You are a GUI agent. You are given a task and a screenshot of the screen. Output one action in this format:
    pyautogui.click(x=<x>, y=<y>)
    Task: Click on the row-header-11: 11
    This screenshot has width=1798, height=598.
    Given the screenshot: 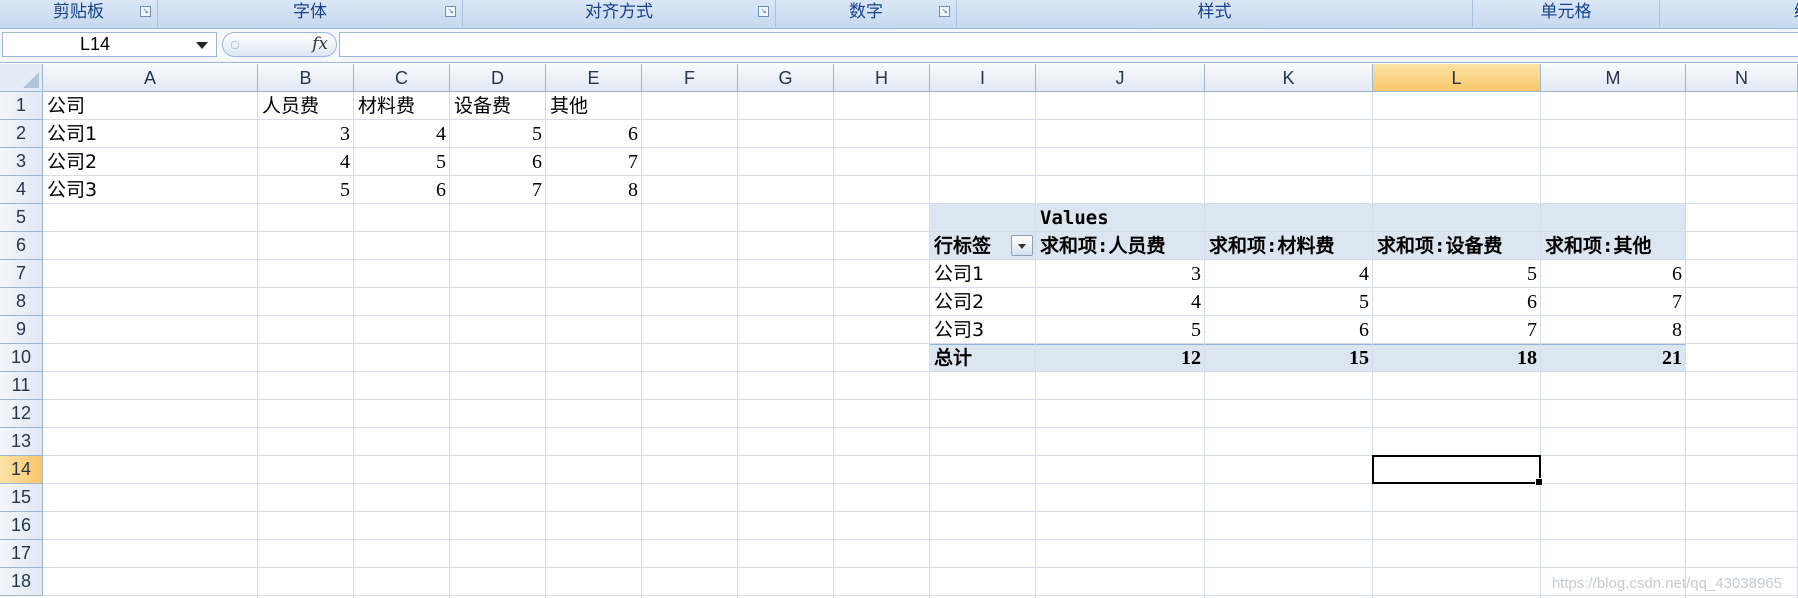 What is the action you would take?
    pyautogui.click(x=21, y=386)
    